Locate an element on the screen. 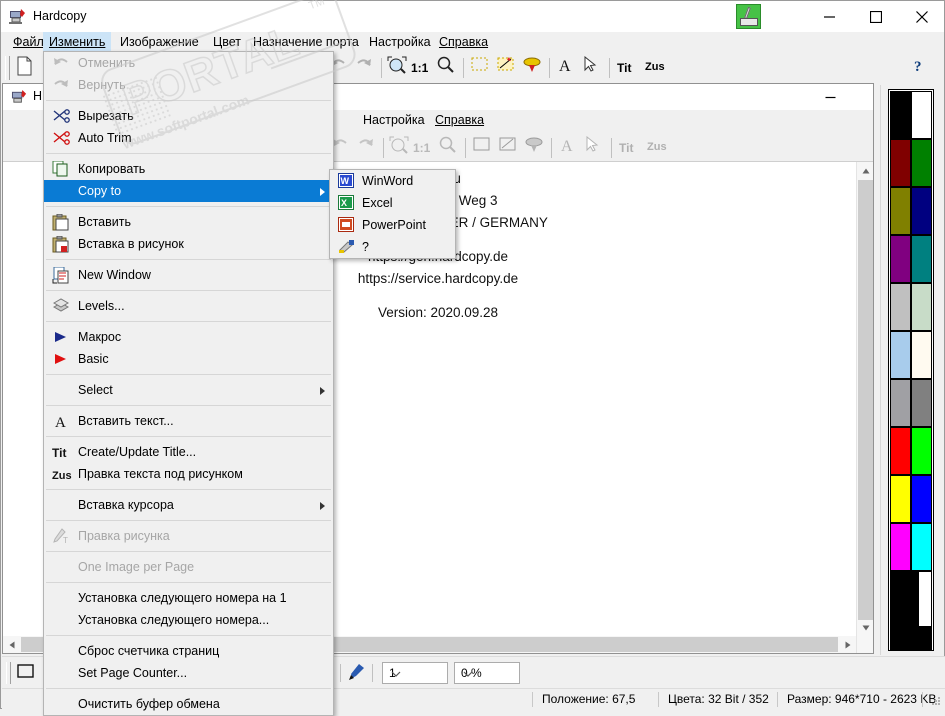 The image size is (945, 716). color-picker-icon is located at coordinates (358, 673).